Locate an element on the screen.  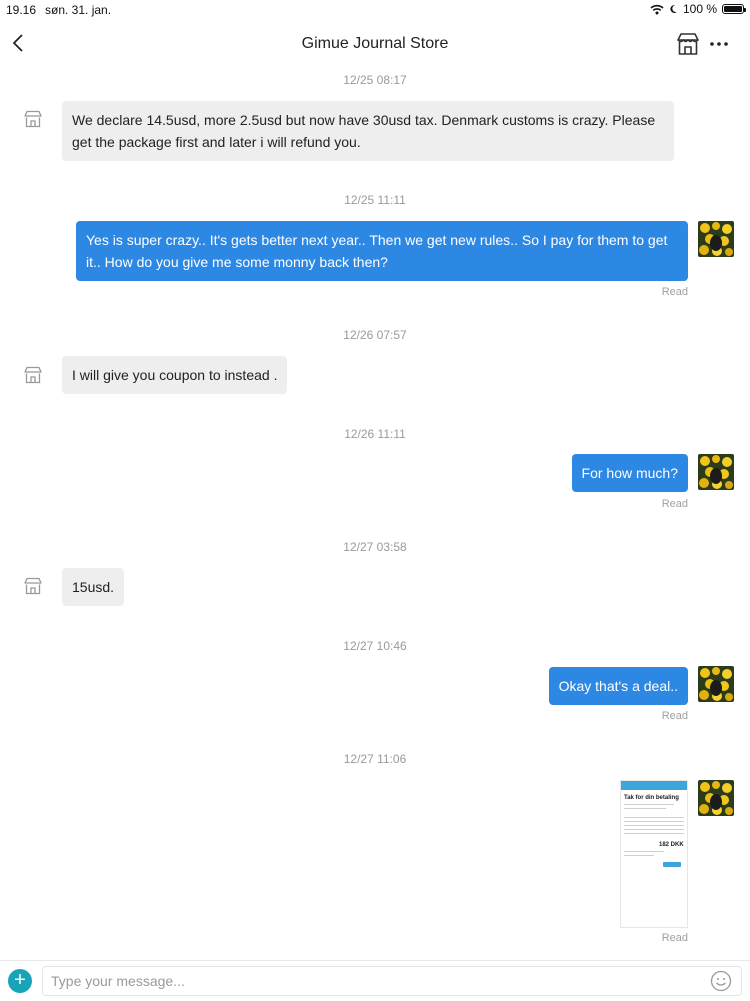
message-composer: + is located at coordinates (375, 980).